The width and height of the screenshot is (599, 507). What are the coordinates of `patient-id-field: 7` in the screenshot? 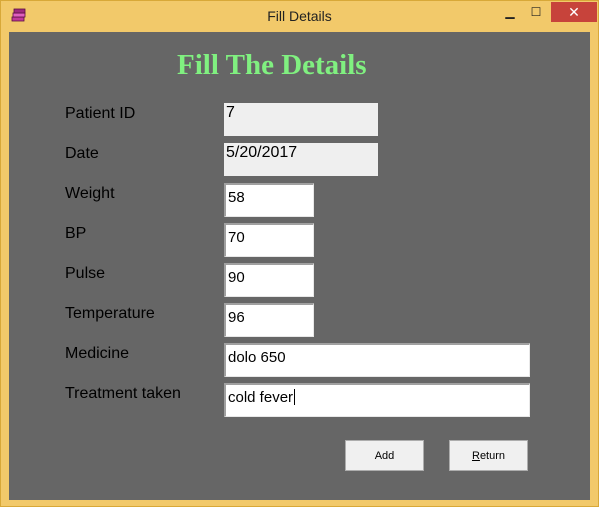 It's located at (301, 119).